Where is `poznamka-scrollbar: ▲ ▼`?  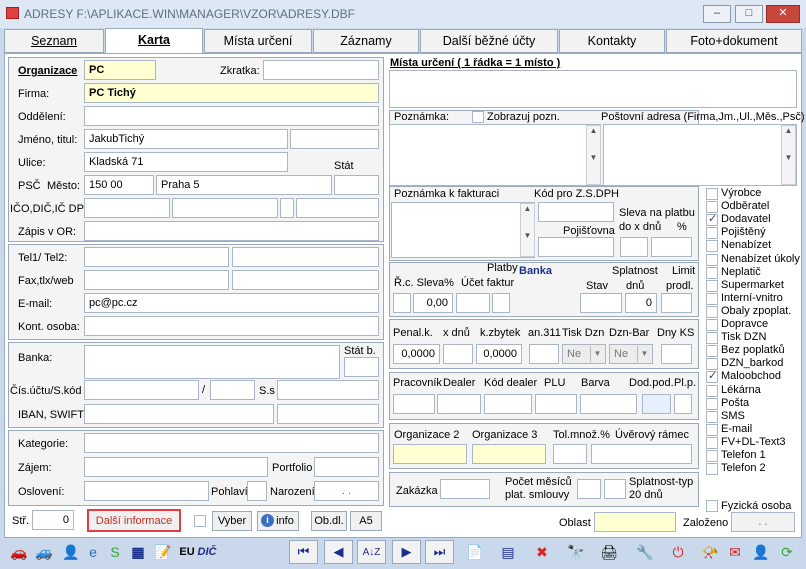
poznamka-scrollbar: ▲ ▼ is located at coordinates (593, 155).